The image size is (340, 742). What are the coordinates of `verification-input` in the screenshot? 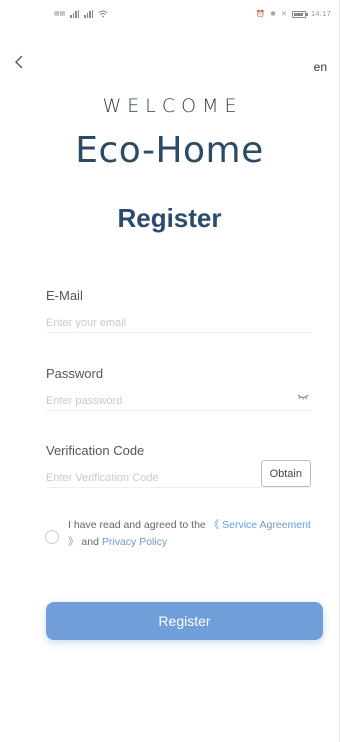 It's located at (139, 478).